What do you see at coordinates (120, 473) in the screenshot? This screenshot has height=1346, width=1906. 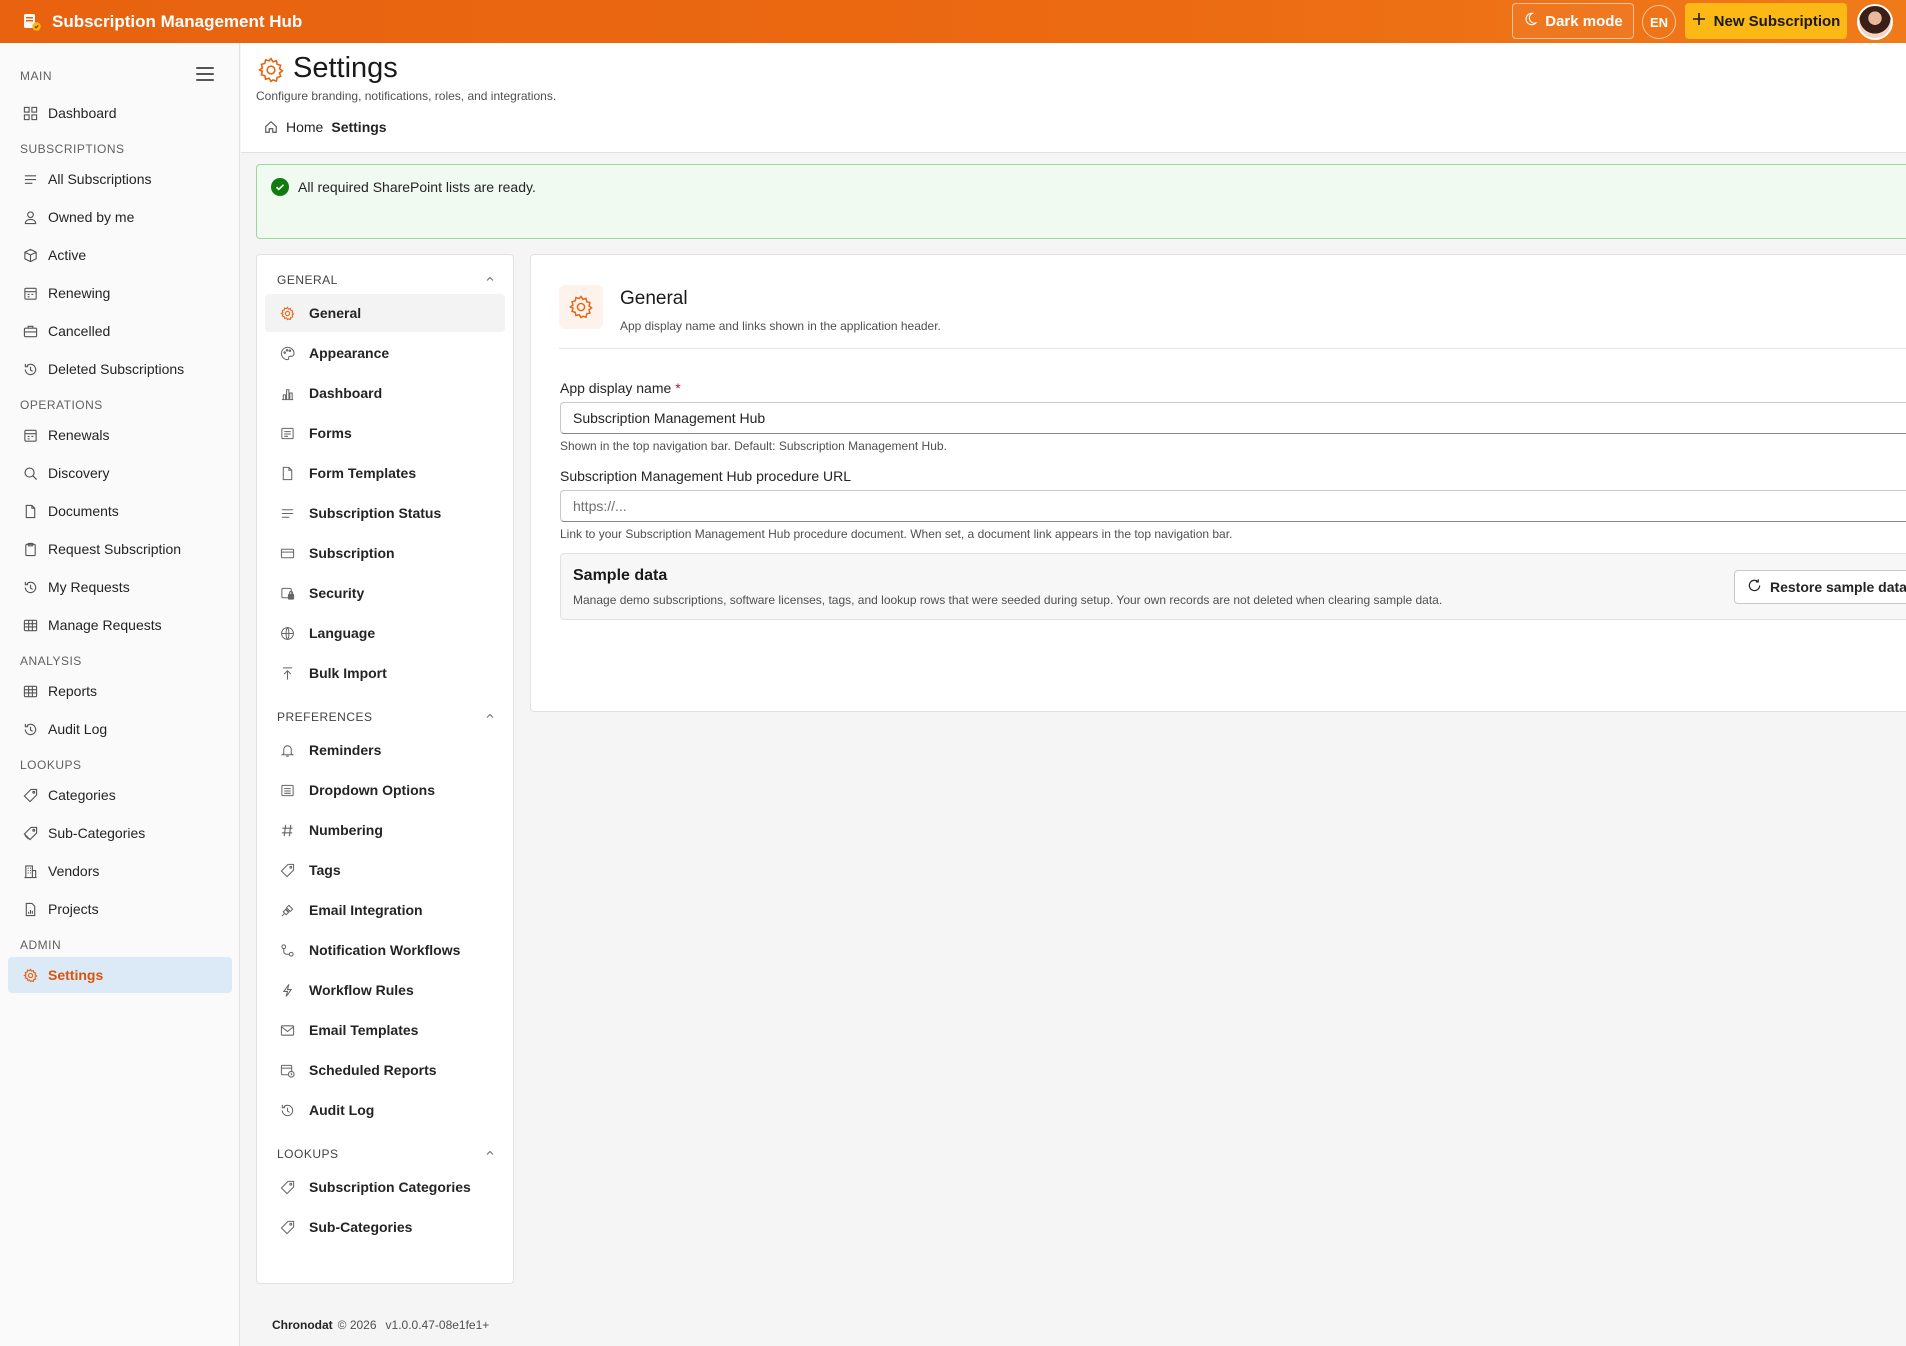 I see `sidebar-item-discovery: Discovery` at bounding box center [120, 473].